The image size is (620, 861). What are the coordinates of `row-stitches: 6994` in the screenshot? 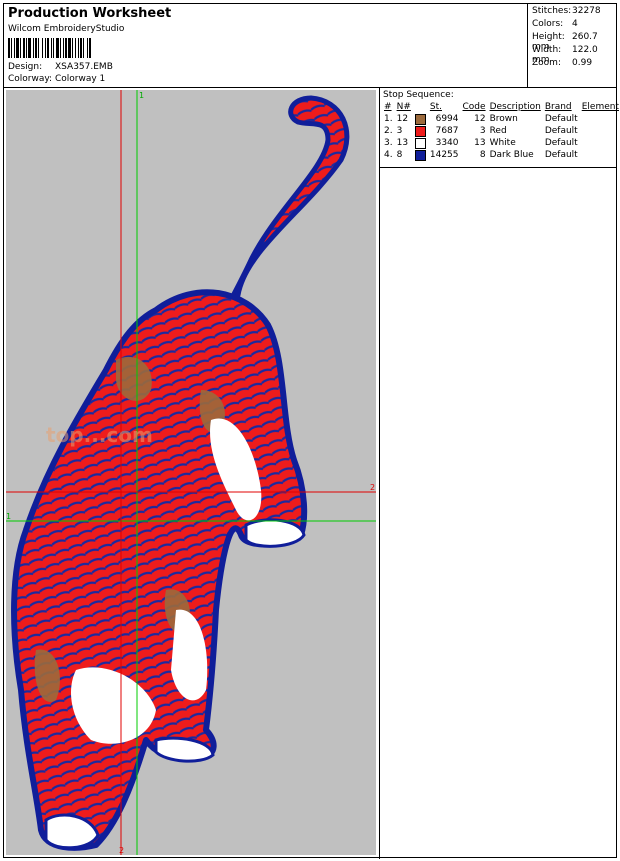 It's located at (447, 119).